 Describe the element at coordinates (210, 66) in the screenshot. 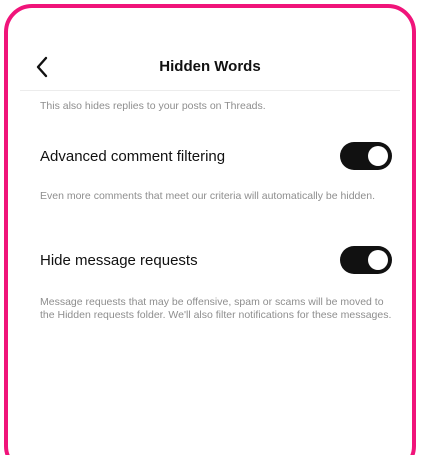

I see `page-title: Hidden Words` at that location.